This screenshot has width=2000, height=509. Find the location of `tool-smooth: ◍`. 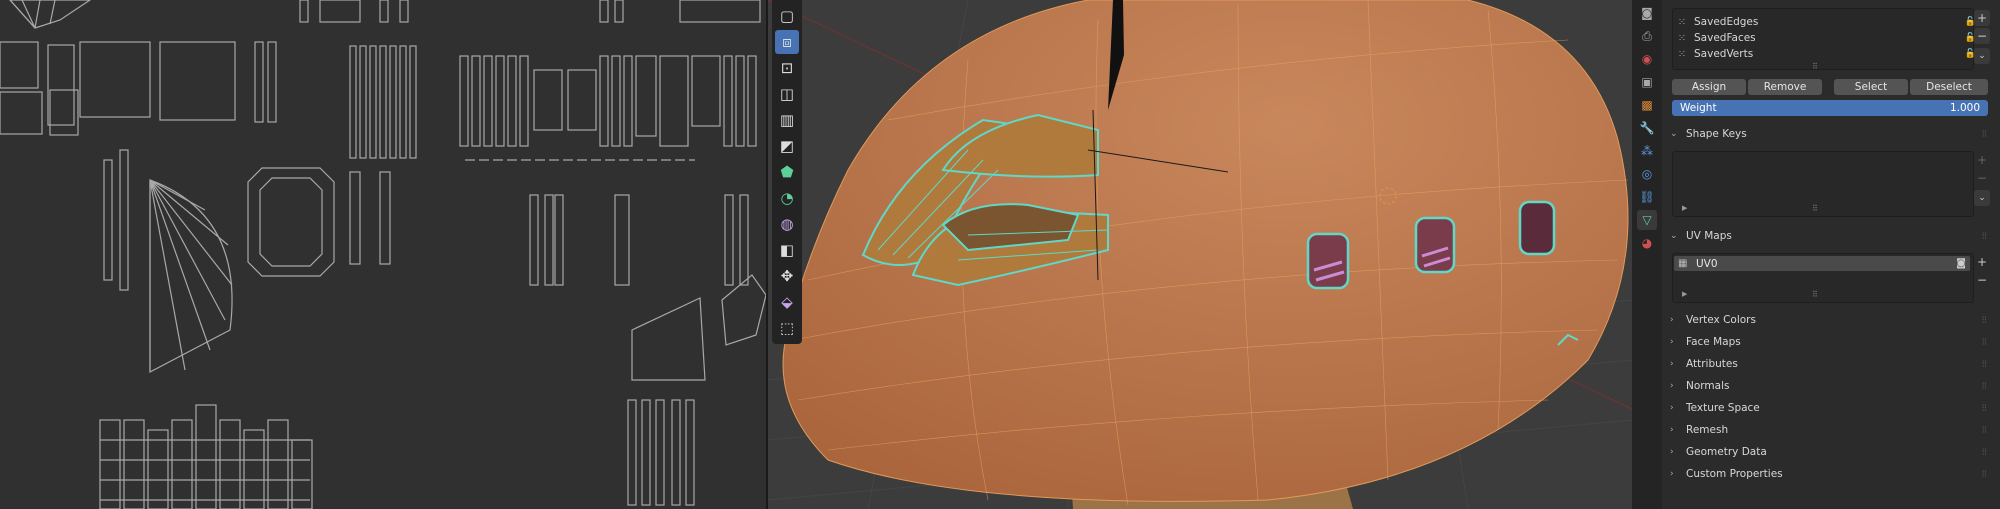

tool-smooth: ◍ is located at coordinates (787, 224).